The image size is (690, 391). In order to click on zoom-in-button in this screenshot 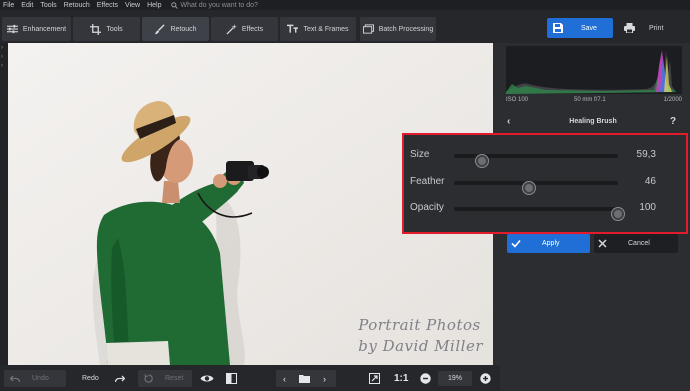, I will do `click(486, 378)`.